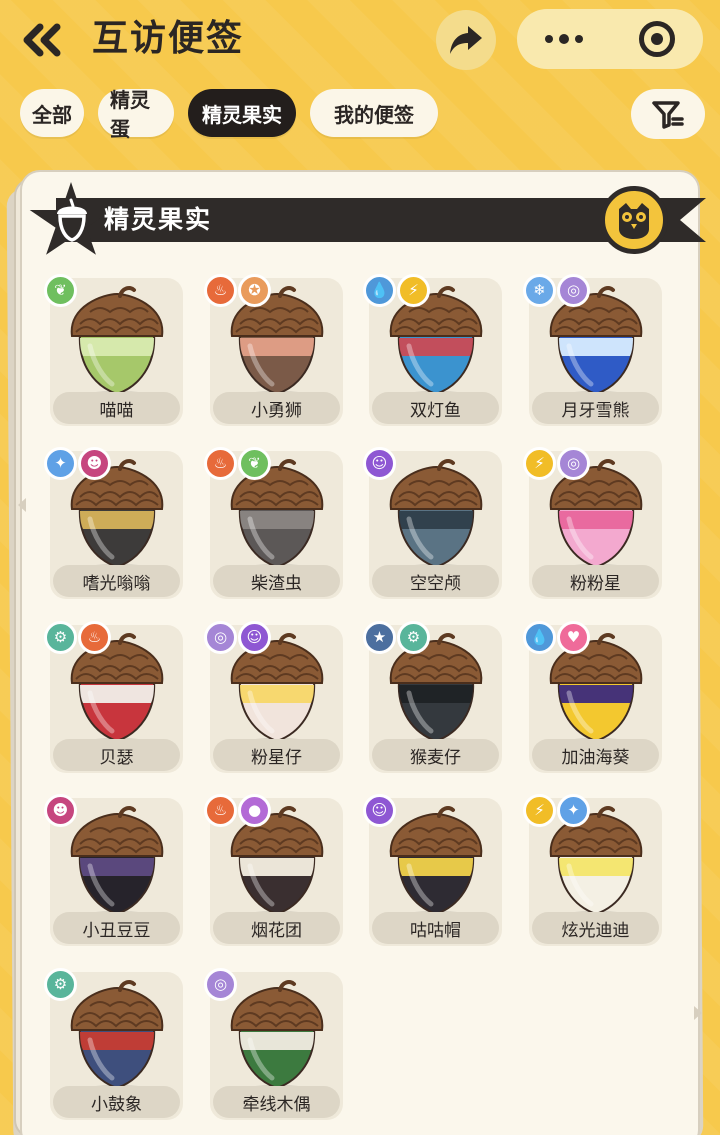 The height and width of the screenshot is (1135, 720). I want to click on fruit-name-label: 嗜光嗡嗡, so click(116, 581).